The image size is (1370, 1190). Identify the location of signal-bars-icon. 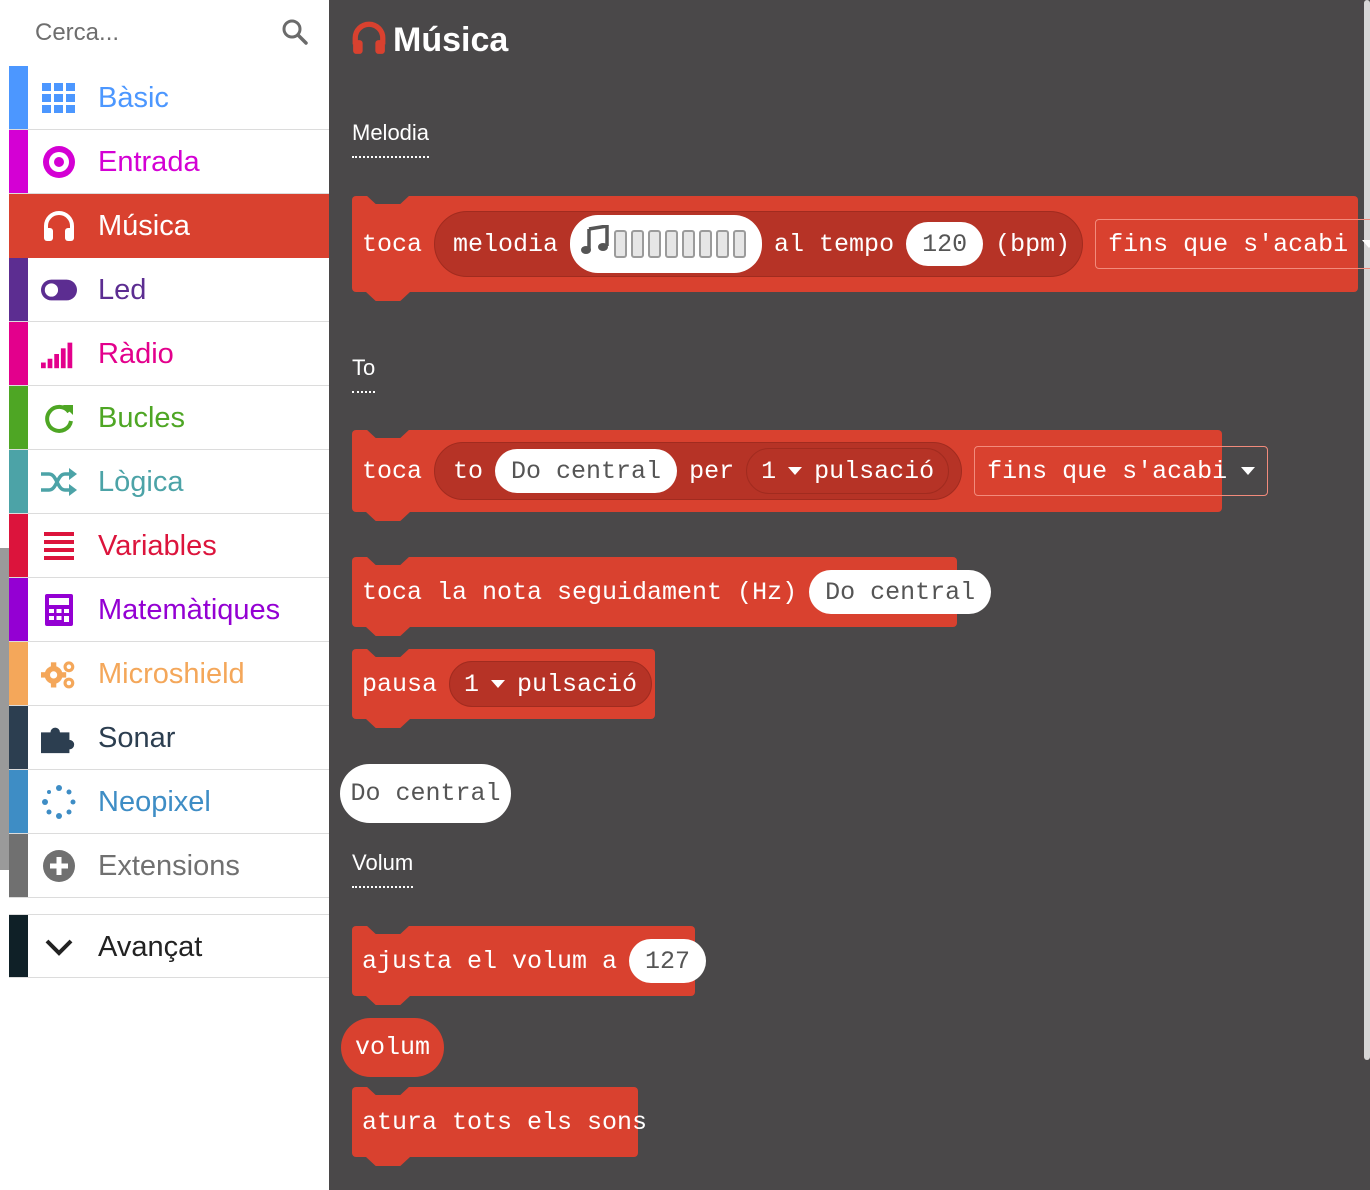
(59, 354).